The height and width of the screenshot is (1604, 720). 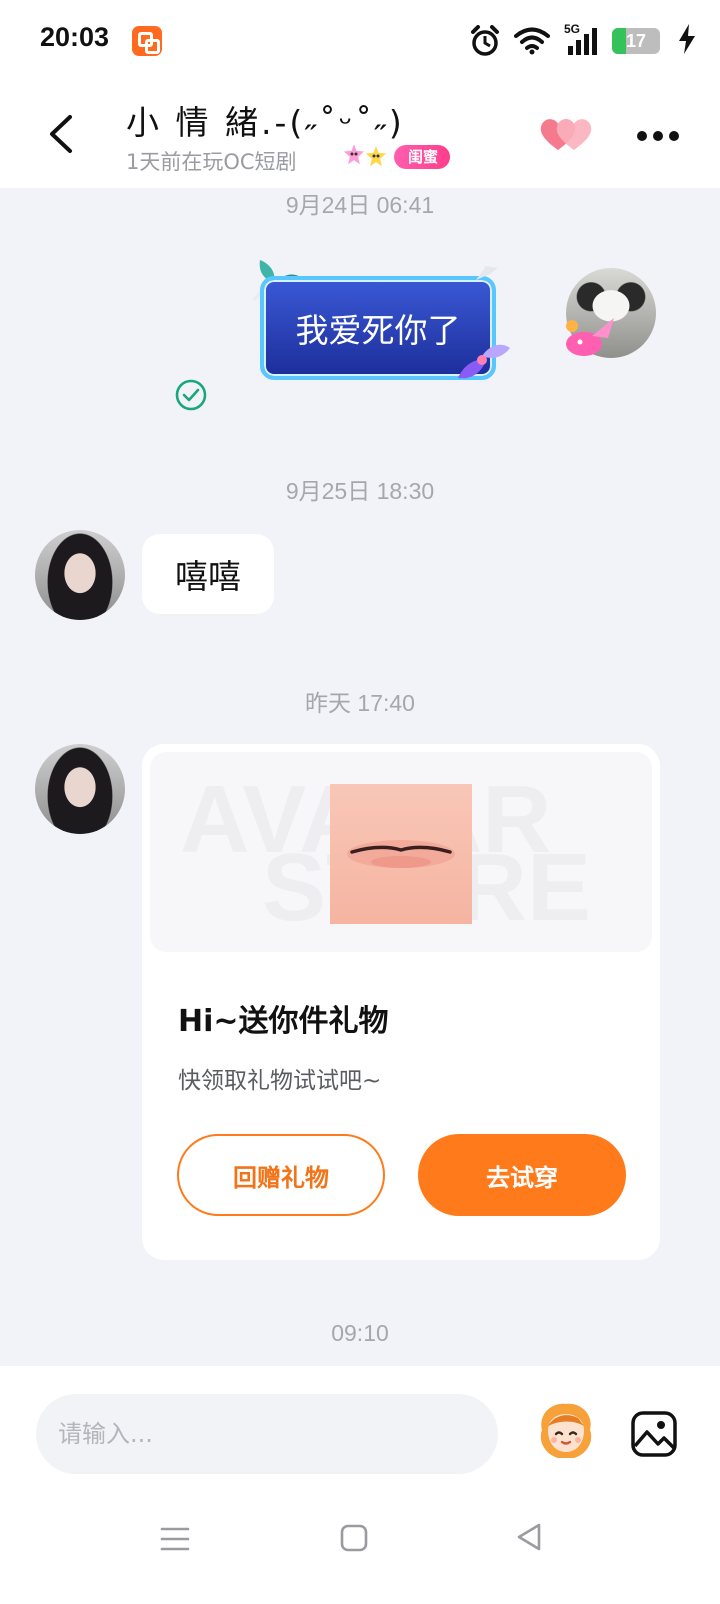 What do you see at coordinates (487, 273) in the screenshot?
I see `flag-bubble-decoration-icon` at bounding box center [487, 273].